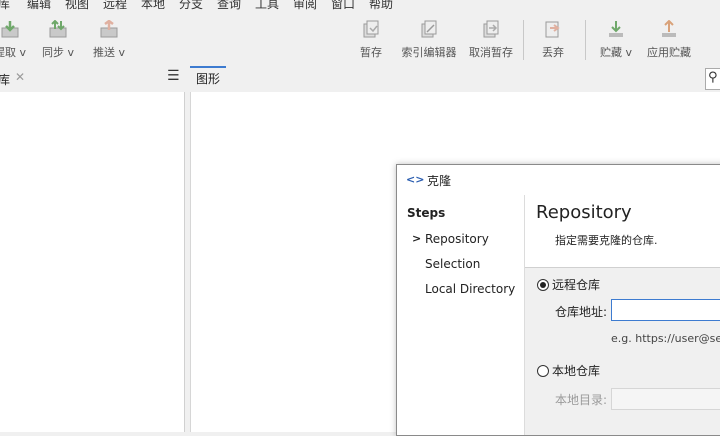 Image resolution: width=720 pixels, height=436 pixels. I want to click on menu-tools: 工具, so click(267, 6).